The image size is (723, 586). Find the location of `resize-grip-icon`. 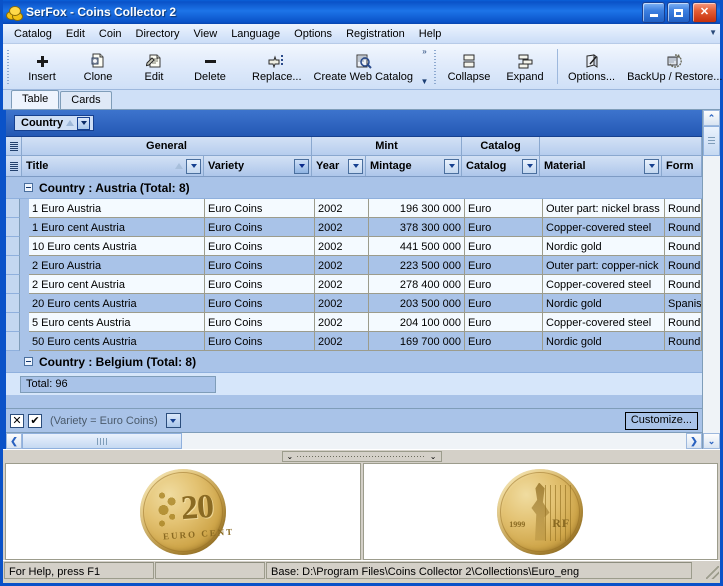

resize-grip-icon is located at coordinates (712, 572).